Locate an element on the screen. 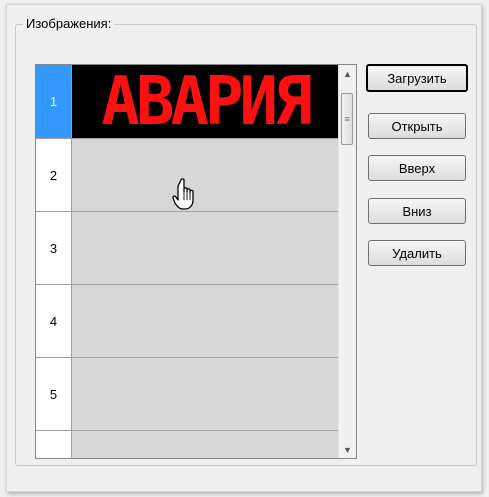 This screenshot has width=489, height=497. load-button: Загрузить is located at coordinates (417, 78).